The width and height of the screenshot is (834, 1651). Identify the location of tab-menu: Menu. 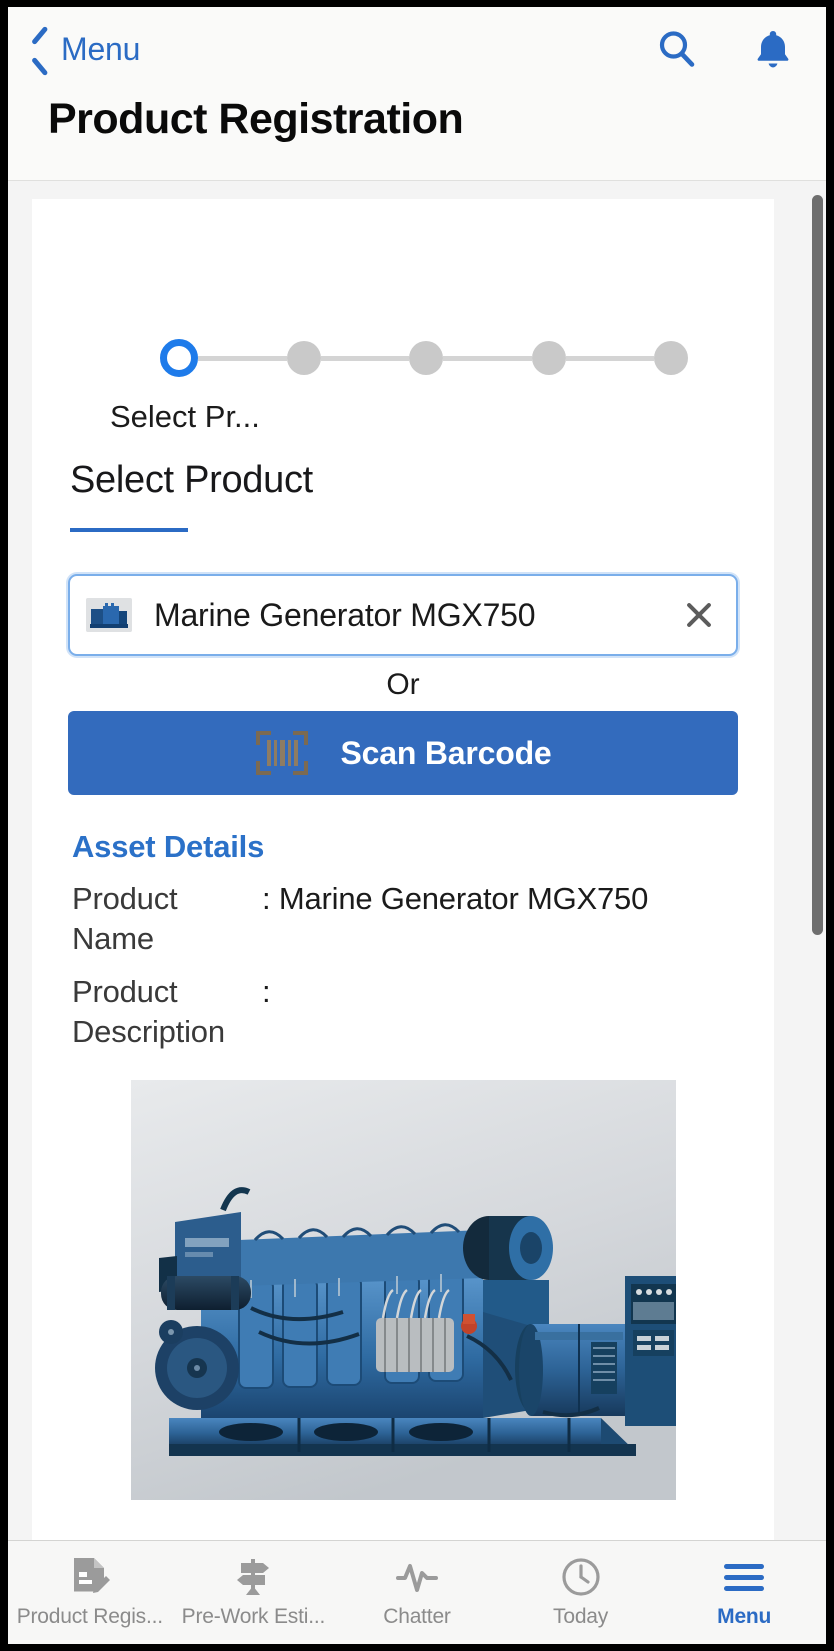
(744, 1592).